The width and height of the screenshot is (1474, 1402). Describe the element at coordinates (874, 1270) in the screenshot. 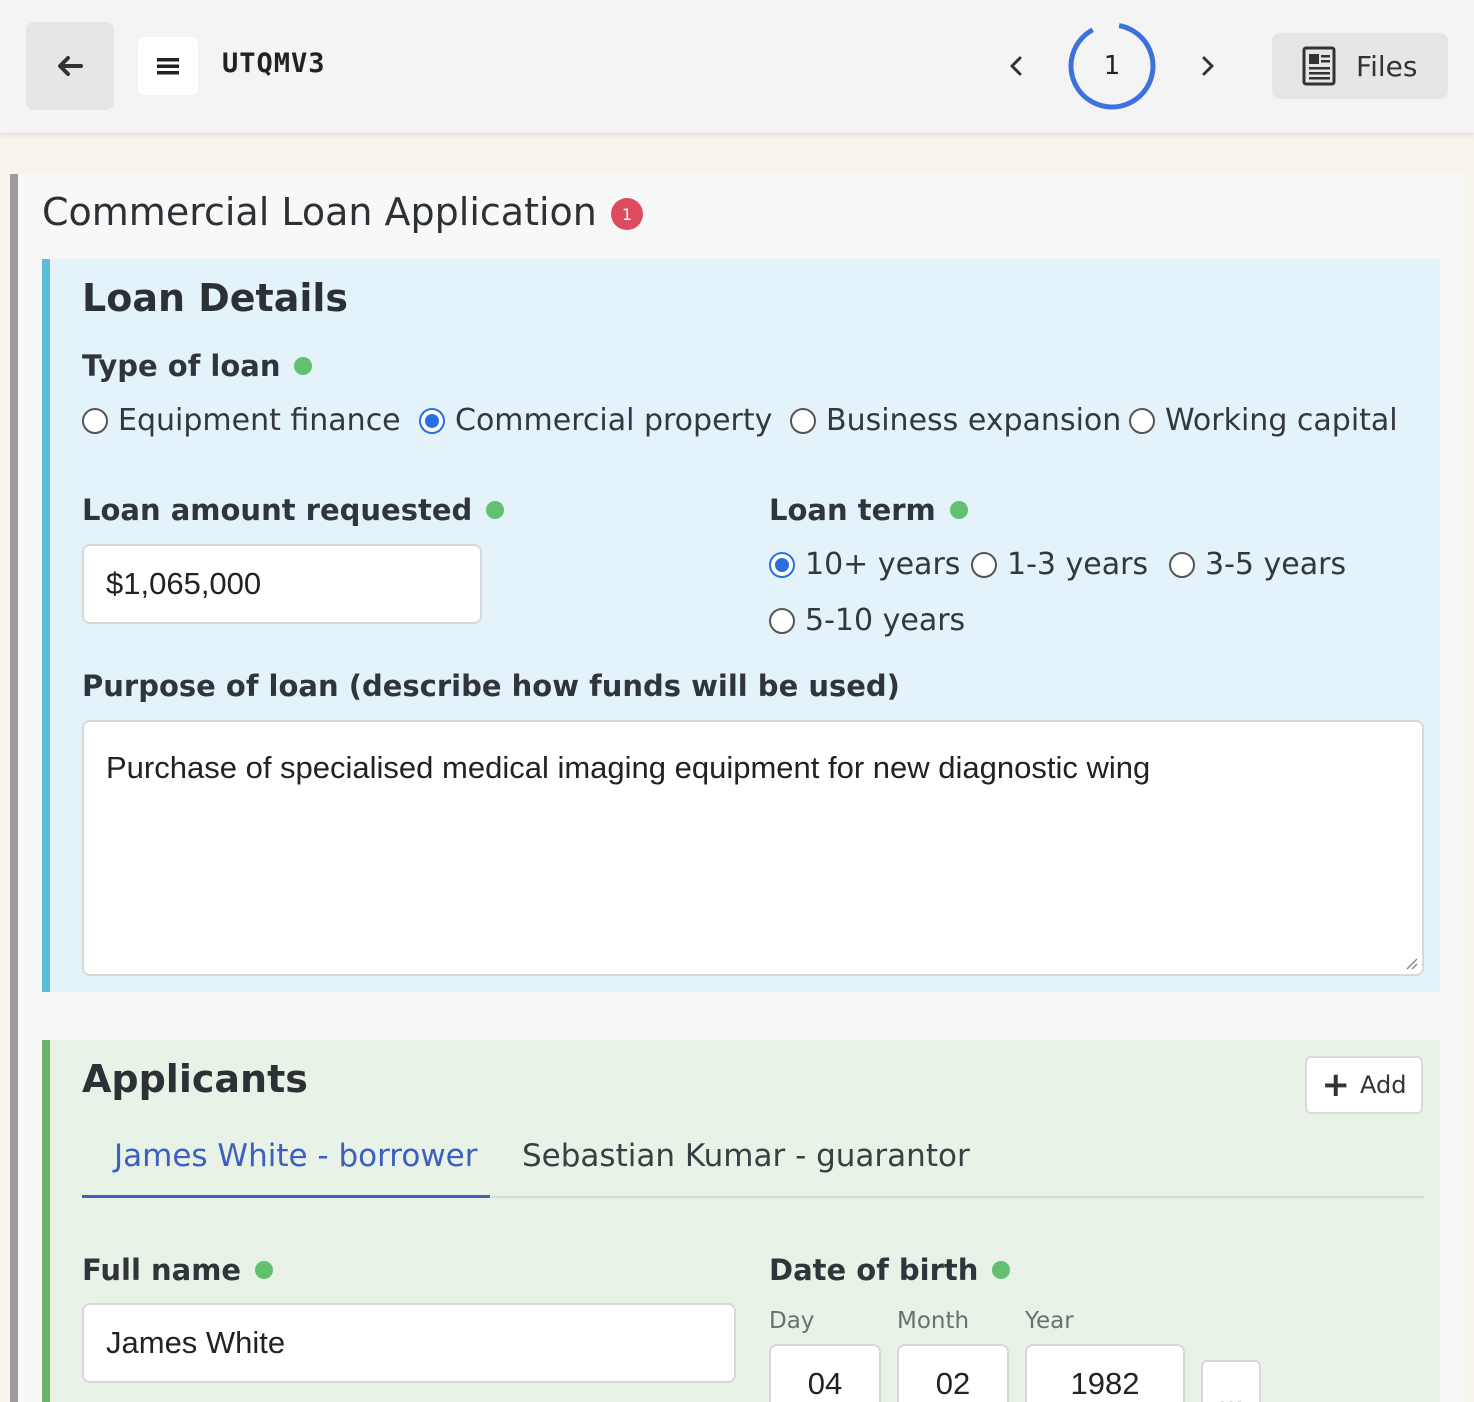

I see `date-of-birth-label-text: Date of birth` at that location.